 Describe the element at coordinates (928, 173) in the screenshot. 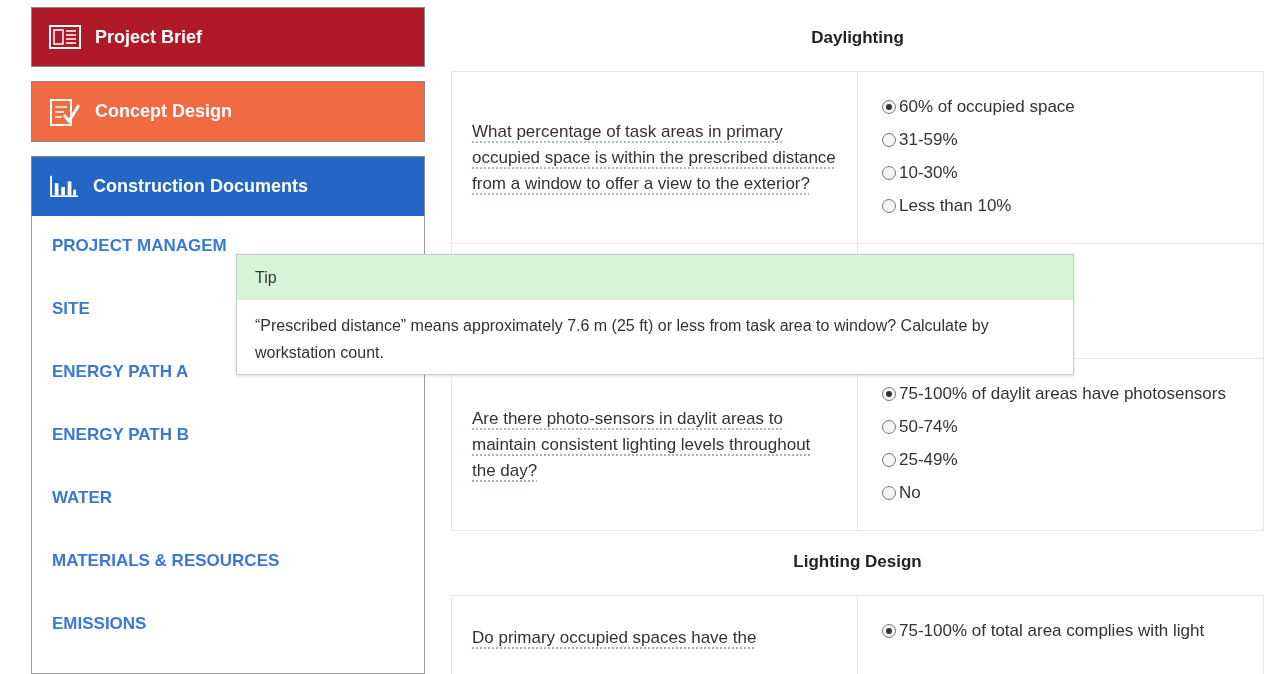

I see `option-label: 10-30%` at that location.